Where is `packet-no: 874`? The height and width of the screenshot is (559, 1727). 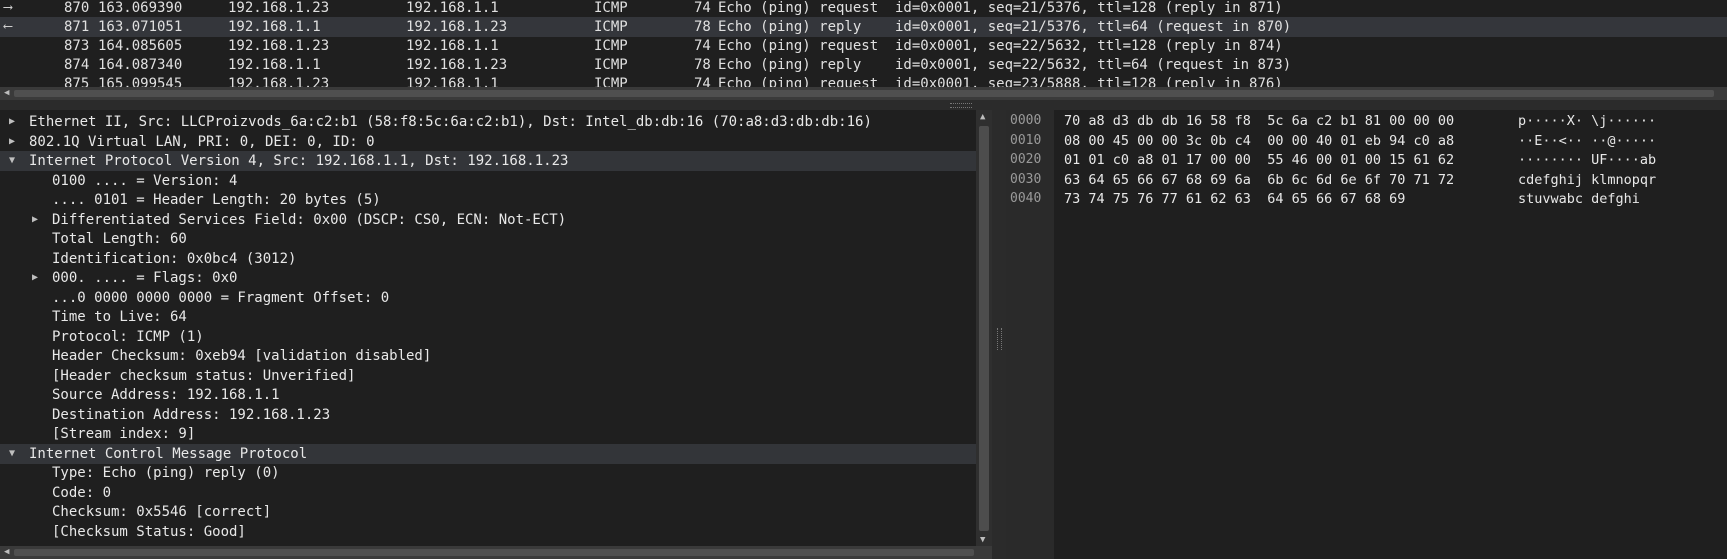
packet-no: 874 is located at coordinates (77, 65).